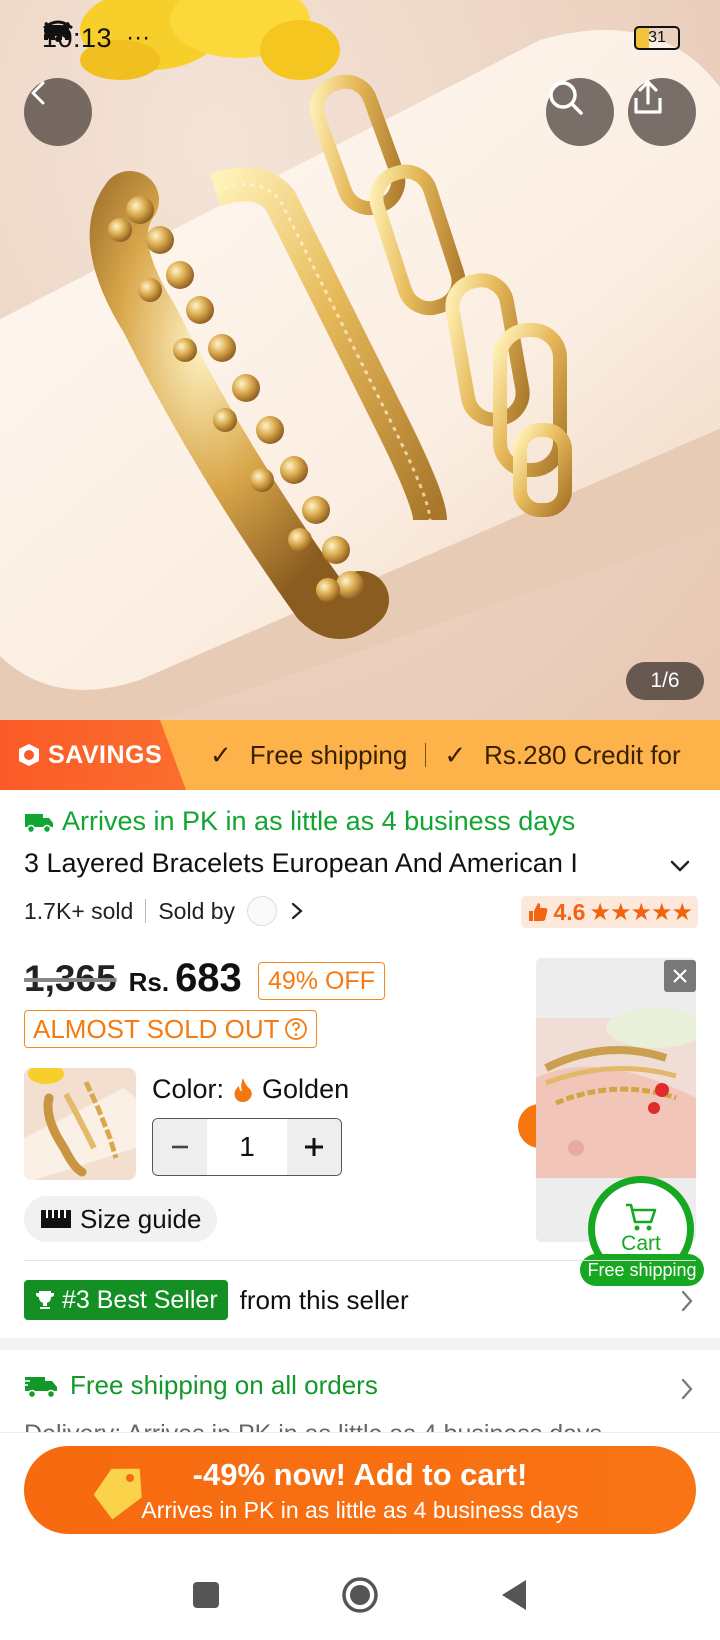 The width and height of the screenshot is (720, 1640). I want to click on decrement-button, so click(180, 1147).